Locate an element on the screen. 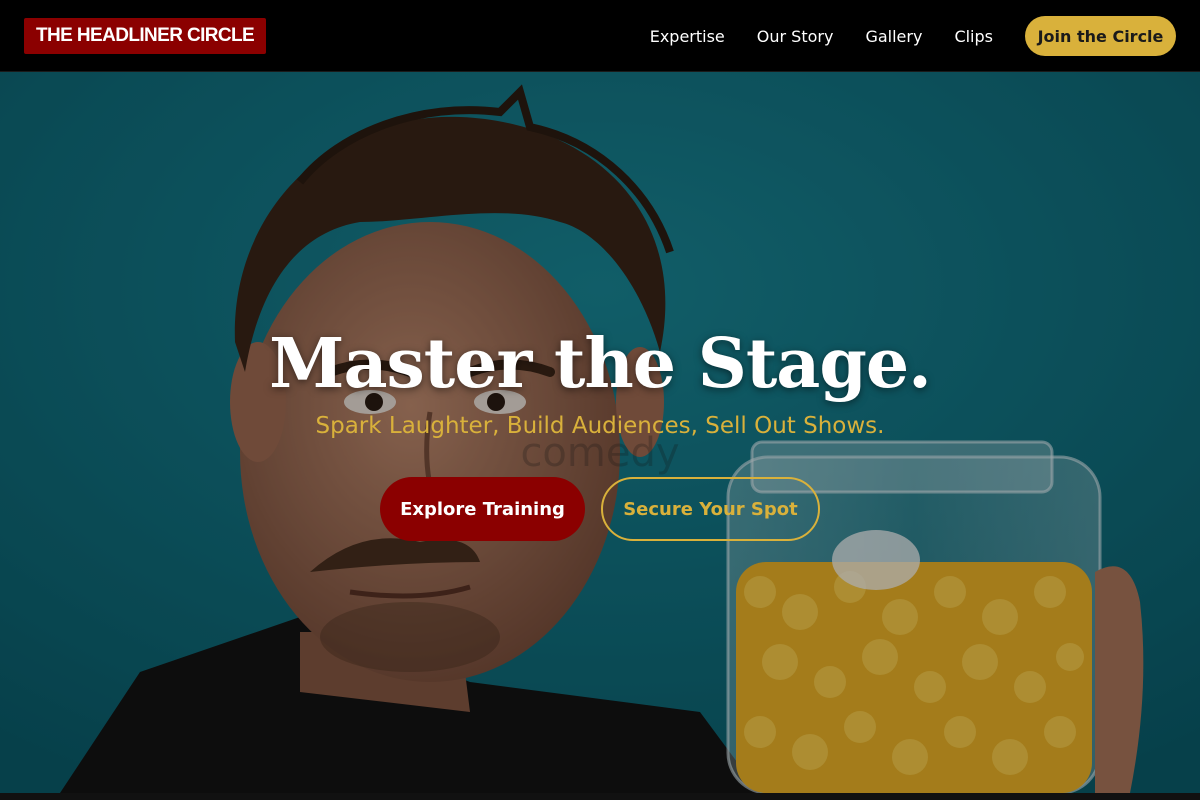 The image size is (1200, 800). hero-title: Master the Stage. is located at coordinates (600, 364).